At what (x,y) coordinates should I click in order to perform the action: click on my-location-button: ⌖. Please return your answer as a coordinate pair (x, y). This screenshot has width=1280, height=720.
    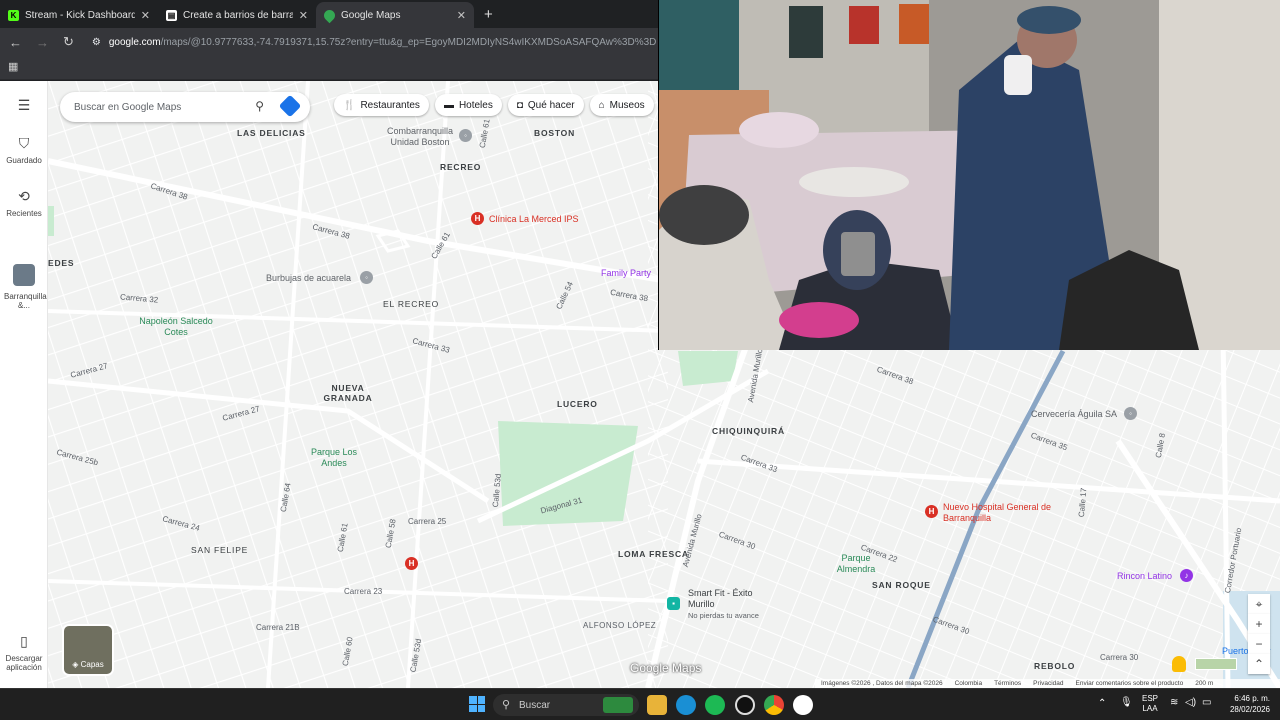
    Looking at the image, I should click on (1259, 604).